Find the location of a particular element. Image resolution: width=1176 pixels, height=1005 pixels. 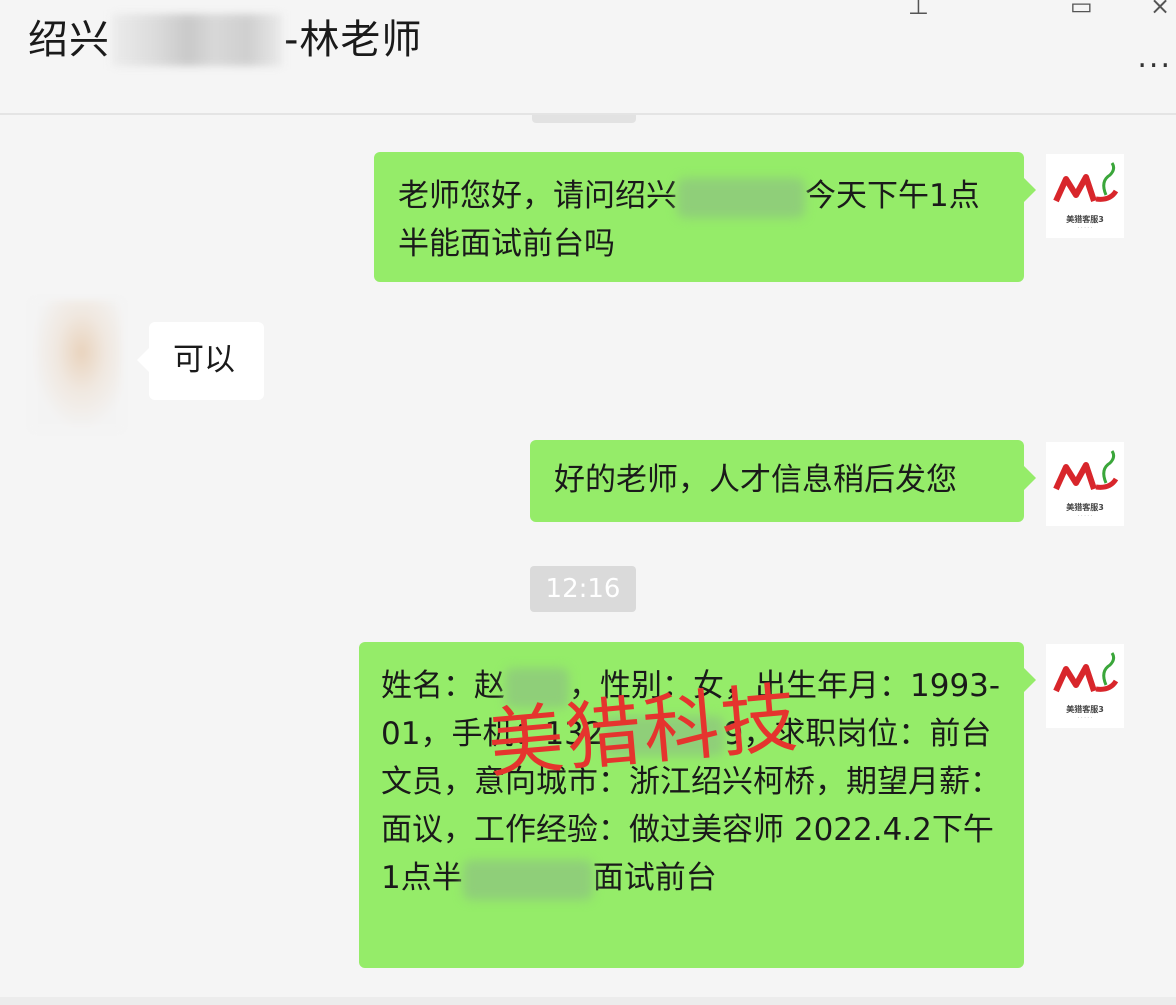

chat-title-suffix: -林老师 is located at coordinates (353, 40).